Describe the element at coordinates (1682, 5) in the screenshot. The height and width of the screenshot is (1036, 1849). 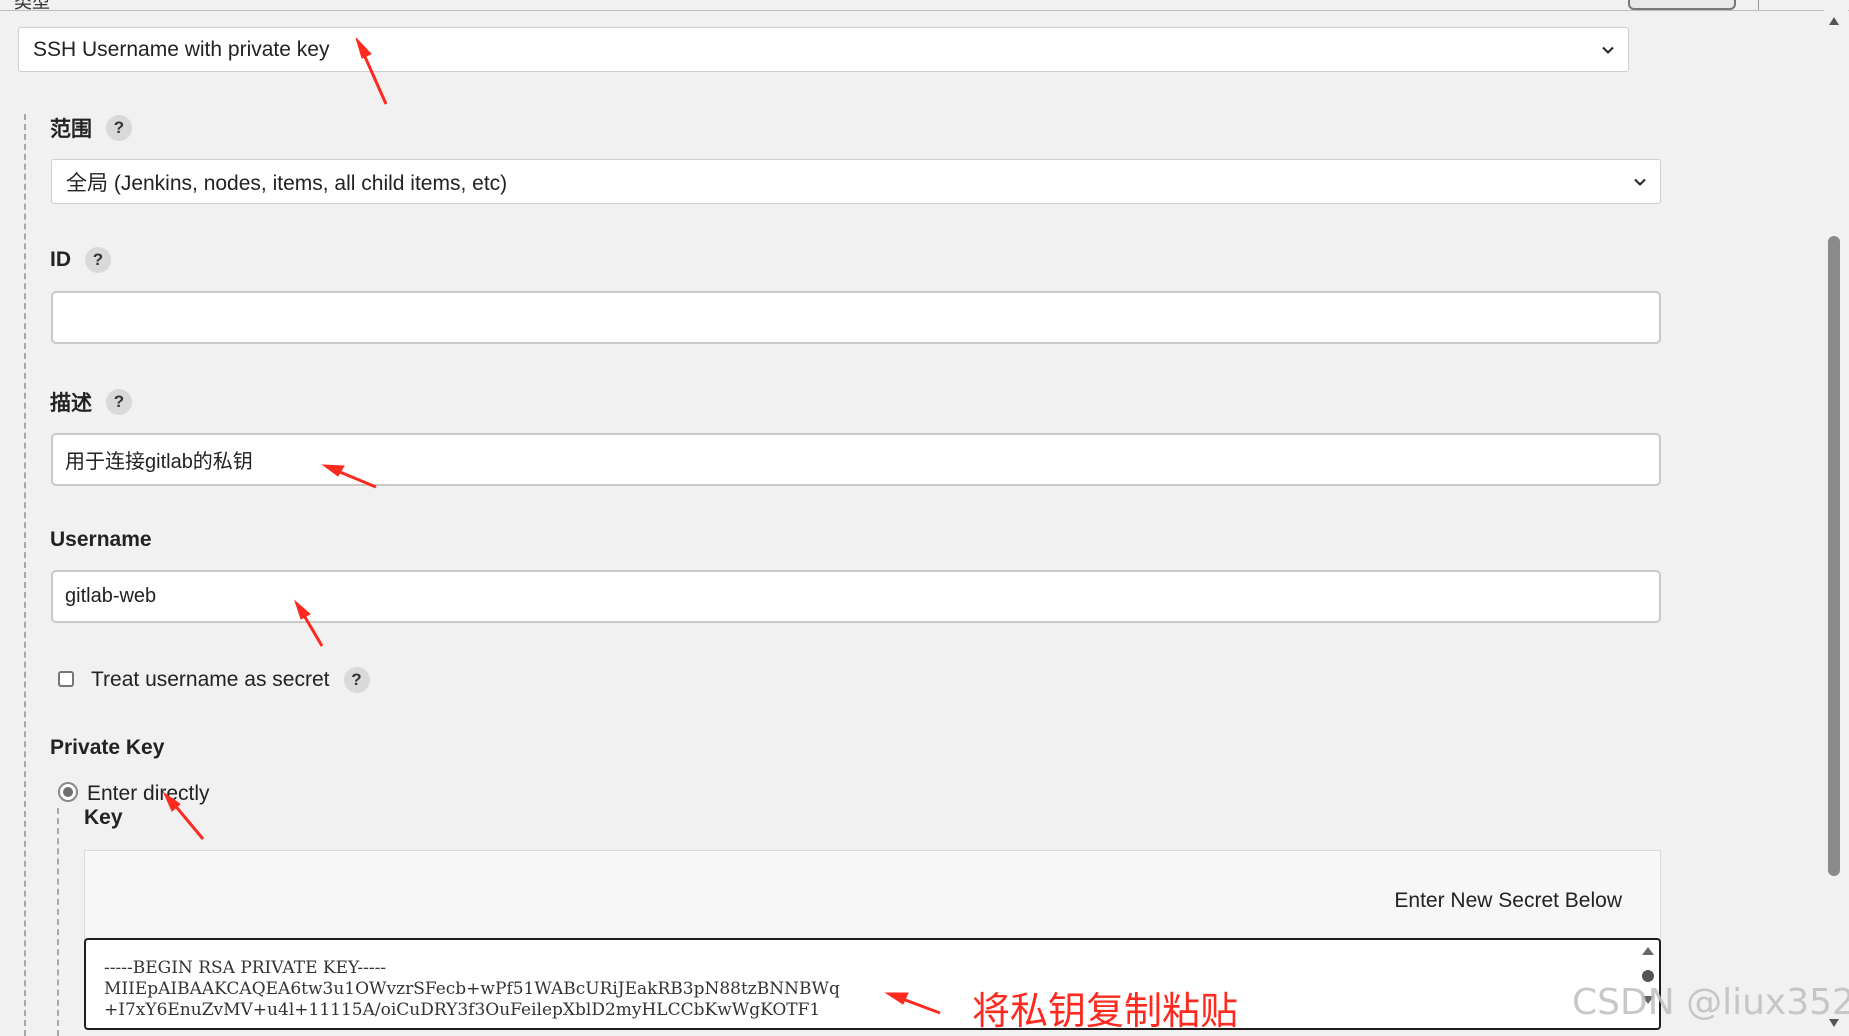
I see `top-button` at that location.